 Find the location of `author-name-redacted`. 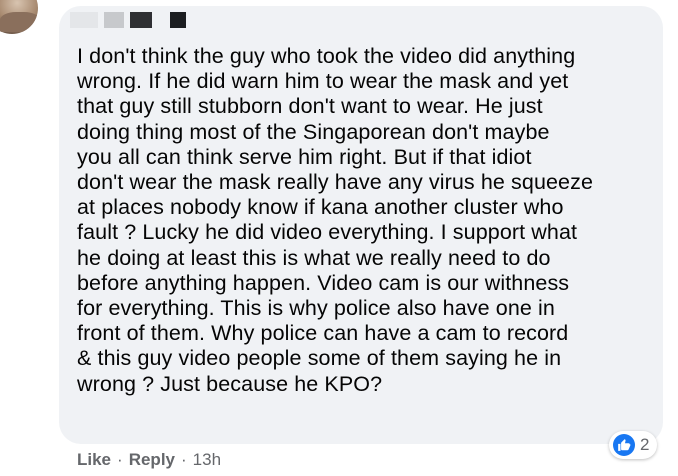

author-name-redacted is located at coordinates (128, 20).